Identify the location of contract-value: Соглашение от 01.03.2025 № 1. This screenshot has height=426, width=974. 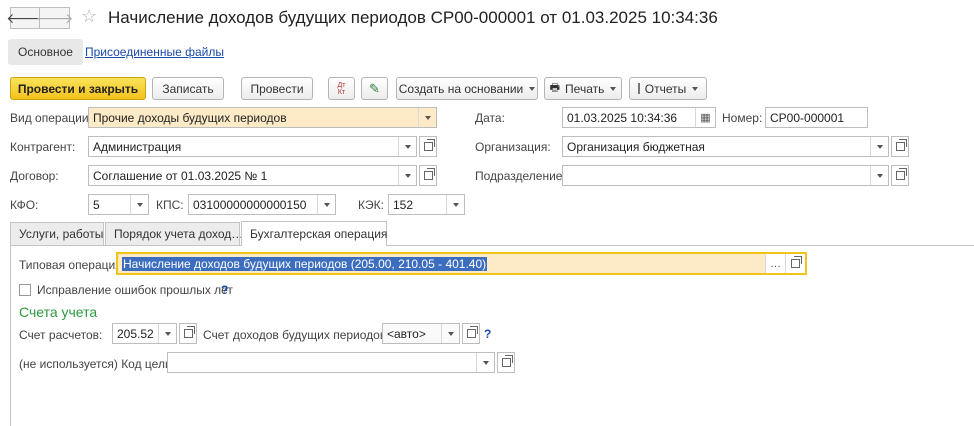
(180, 175).